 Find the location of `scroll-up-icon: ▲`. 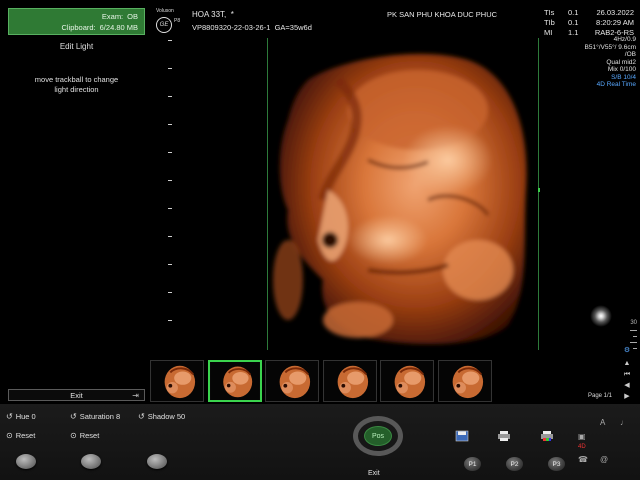

scroll-up-icon: ▲ is located at coordinates (627, 364).